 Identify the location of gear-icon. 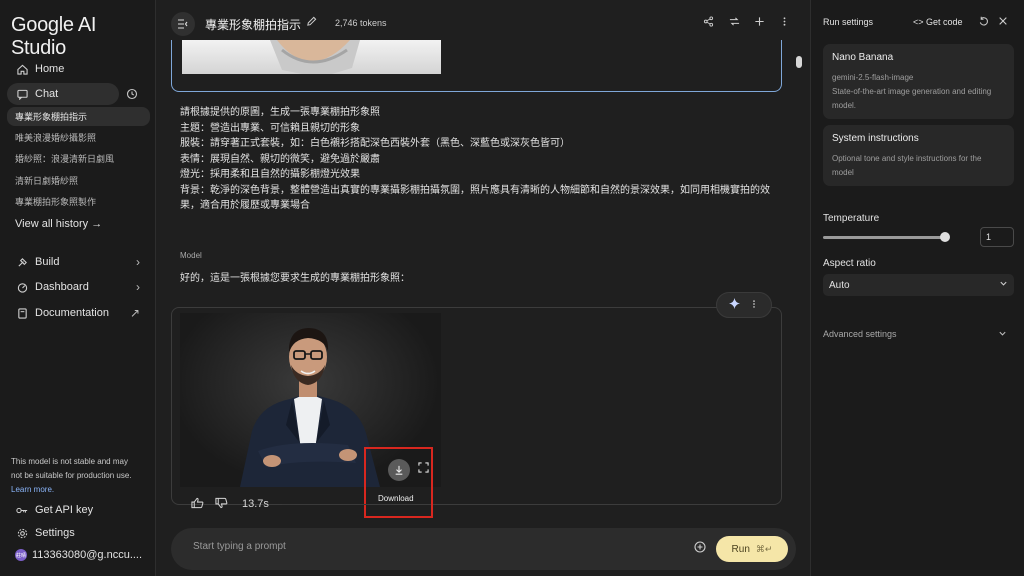
(22, 533).